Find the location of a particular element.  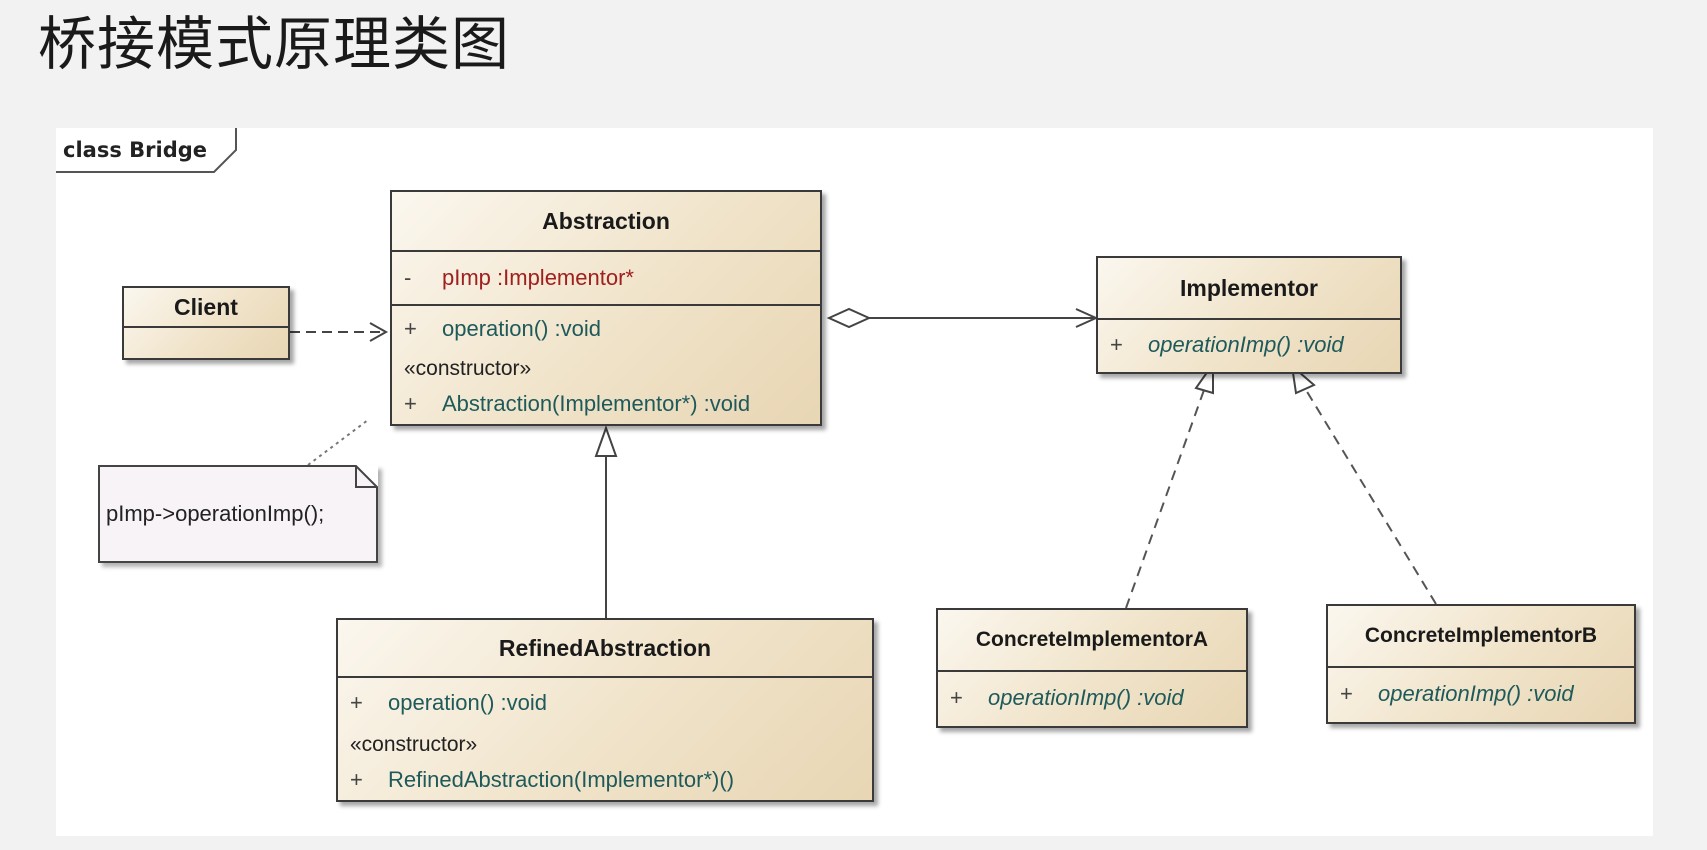

attribute-section: - pImp :Implementor* is located at coordinates (606, 279).